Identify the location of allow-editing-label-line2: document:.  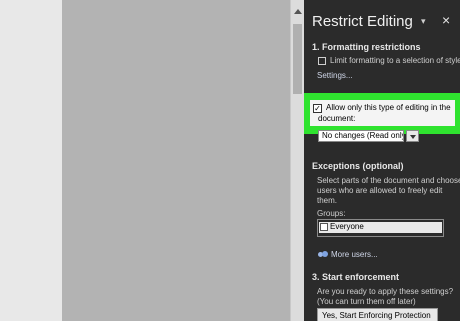
(337, 118).